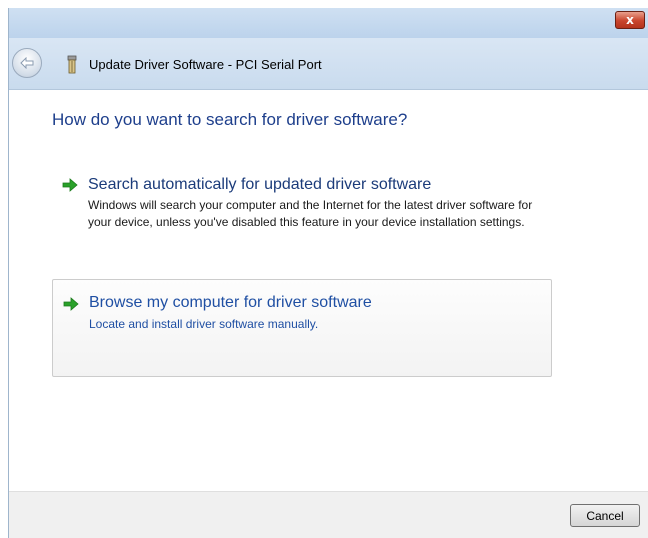 This screenshot has height=538, width=648. Describe the element at coordinates (328, 514) in the screenshot. I see `footer-bar: Cancel` at that location.